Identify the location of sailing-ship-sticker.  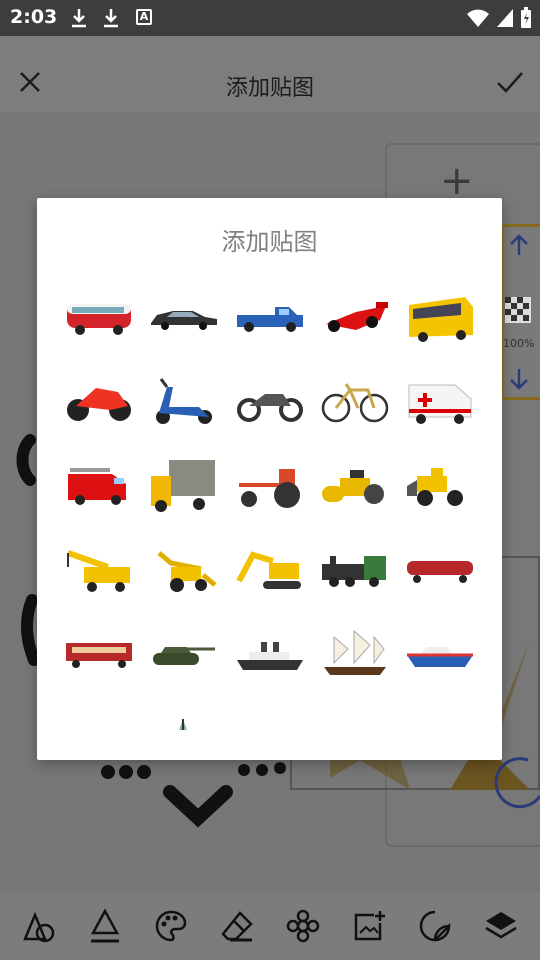
(355, 654).